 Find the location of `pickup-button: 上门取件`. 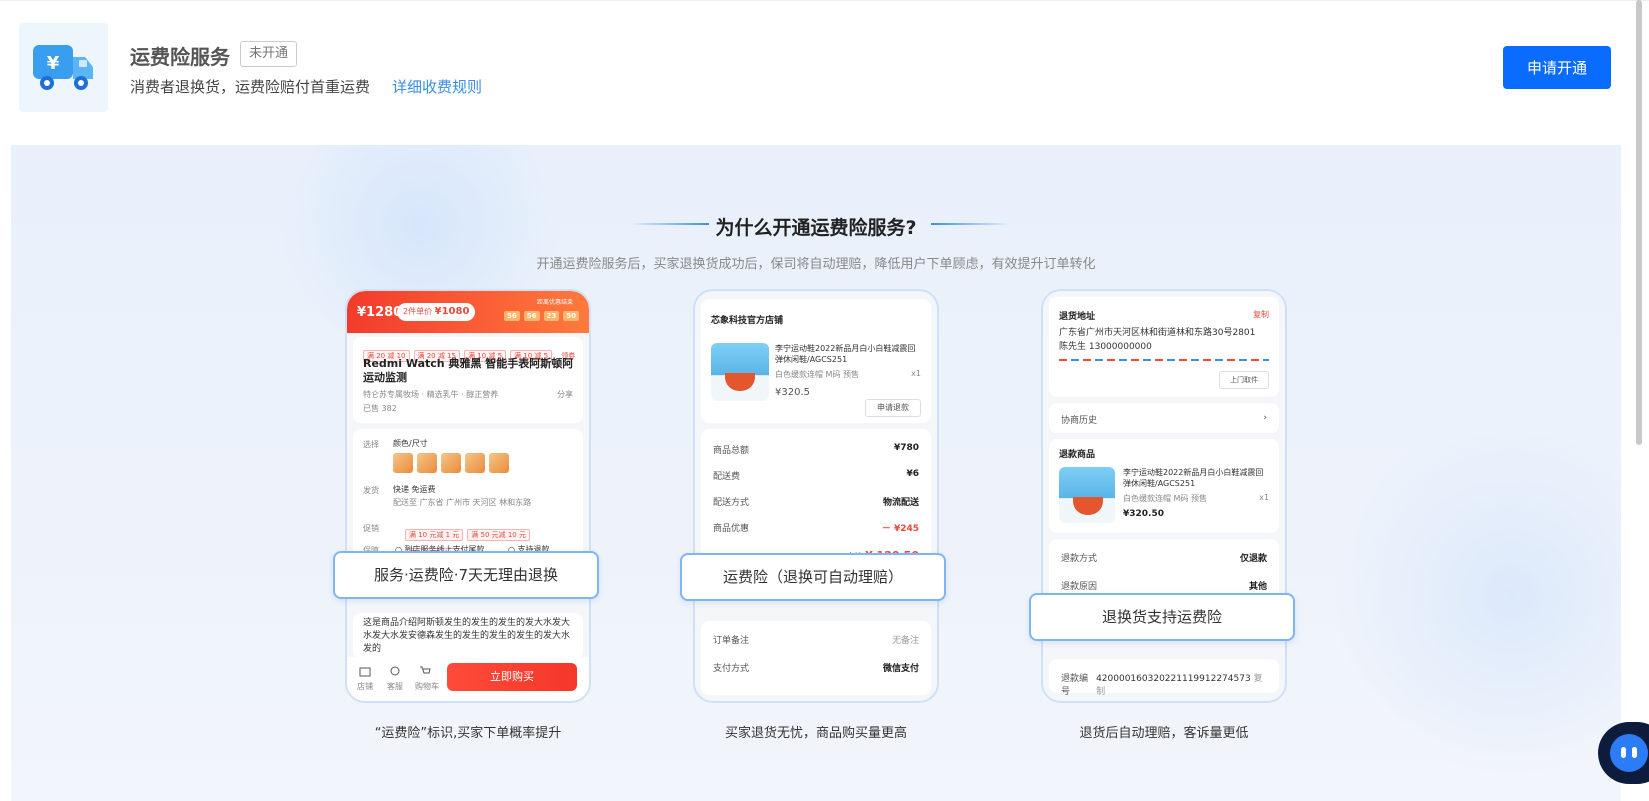

pickup-button: 上门取件 is located at coordinates (1244, 380).